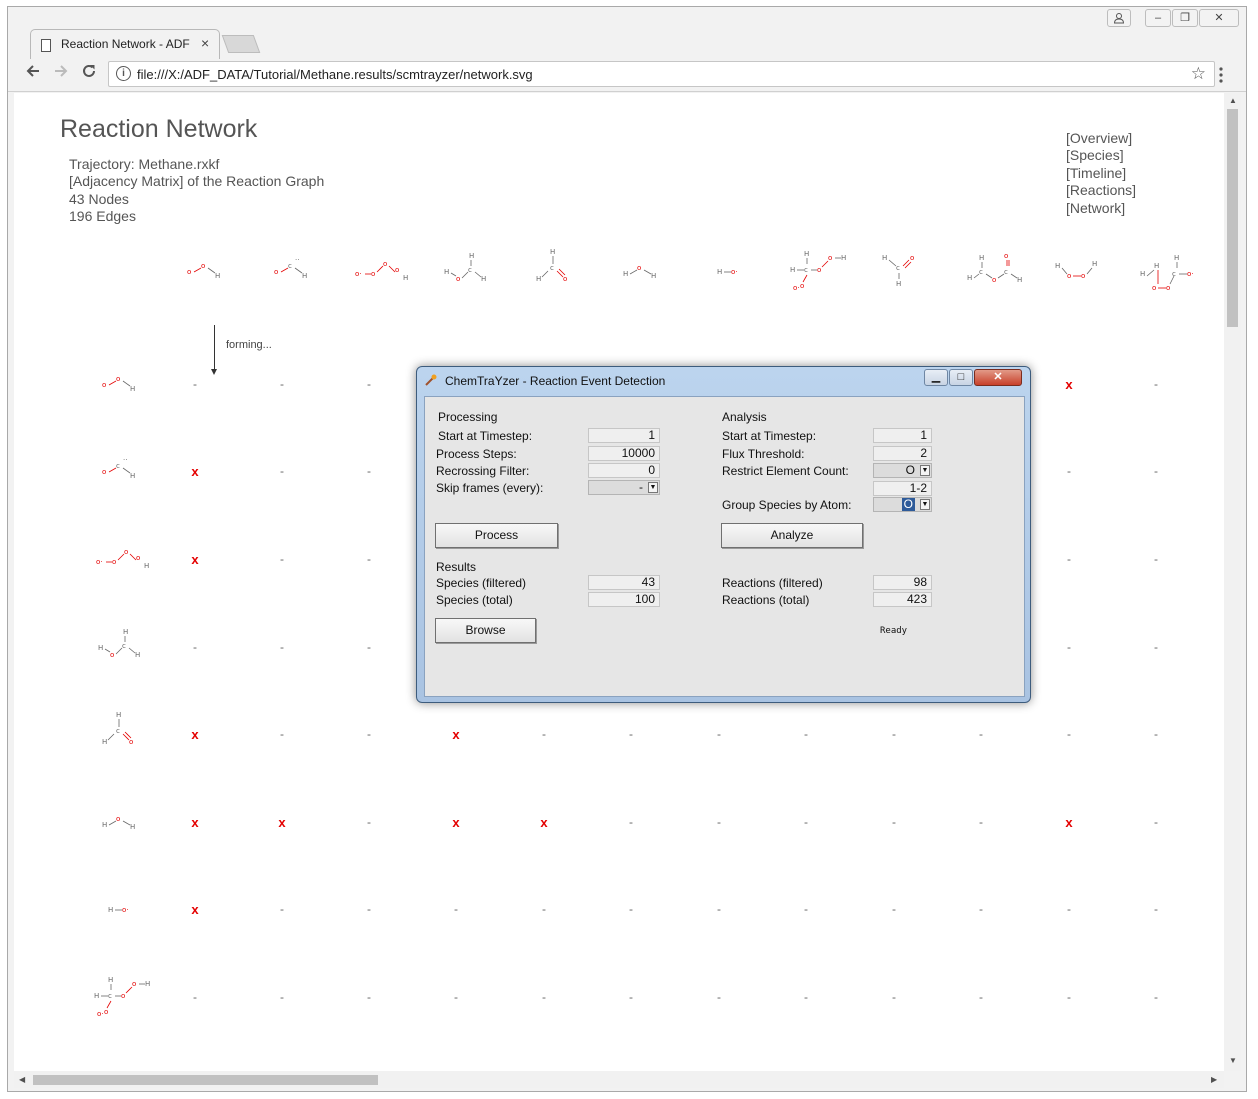  Describe the element at coordinates (1101, 190) in the screenshot. I see `link-reactions: [Reactions]` at that location.